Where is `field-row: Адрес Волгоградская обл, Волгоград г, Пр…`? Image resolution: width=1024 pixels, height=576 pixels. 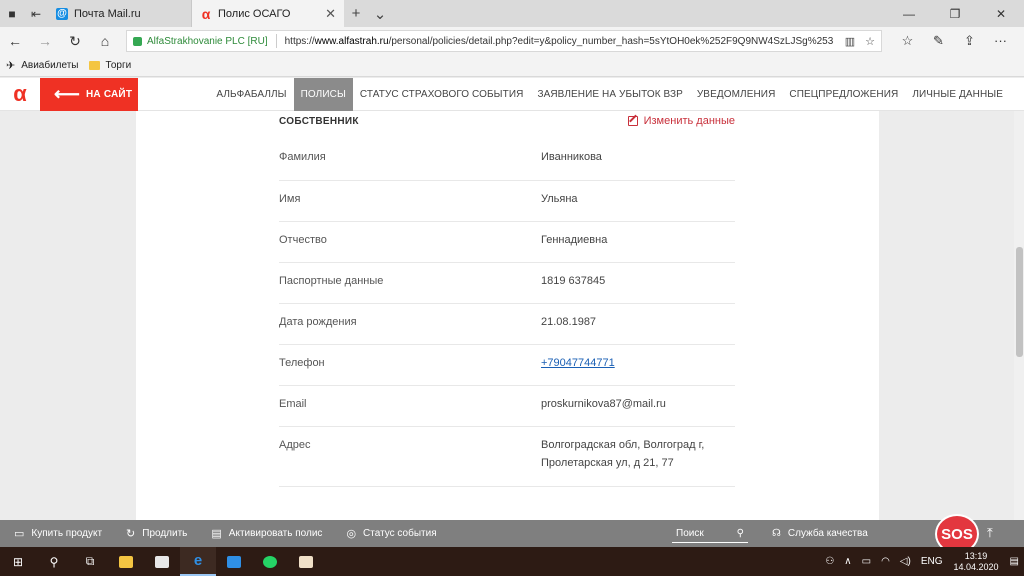 field-row: Адрес Волгоградская обл, Волгоград г, Пр… is located at coordinates (507, 463).